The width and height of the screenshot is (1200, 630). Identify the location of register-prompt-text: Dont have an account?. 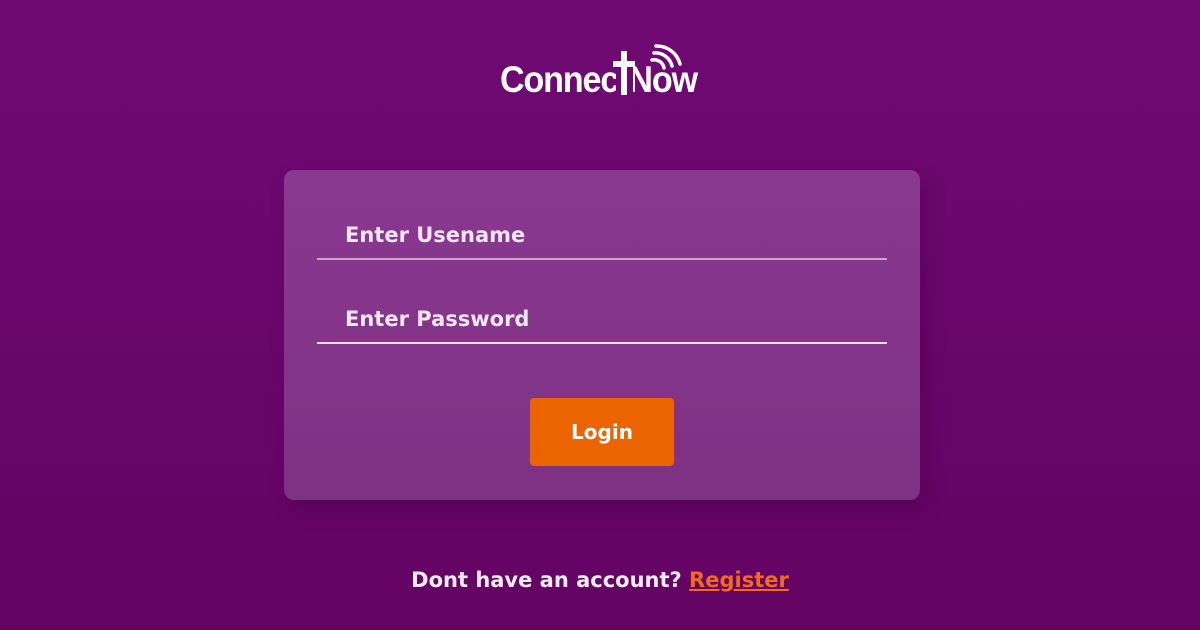
(546, 580).